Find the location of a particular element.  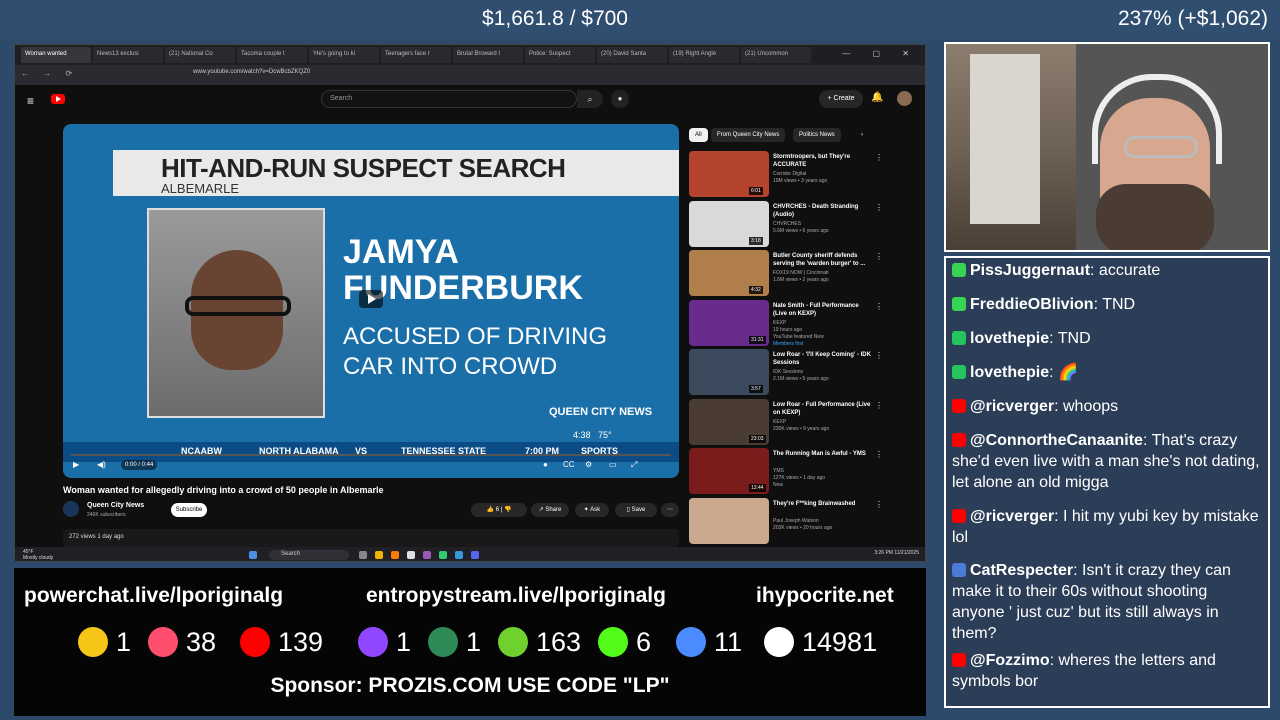

save-button: ▯ Save is located at coordinates (636, 510).